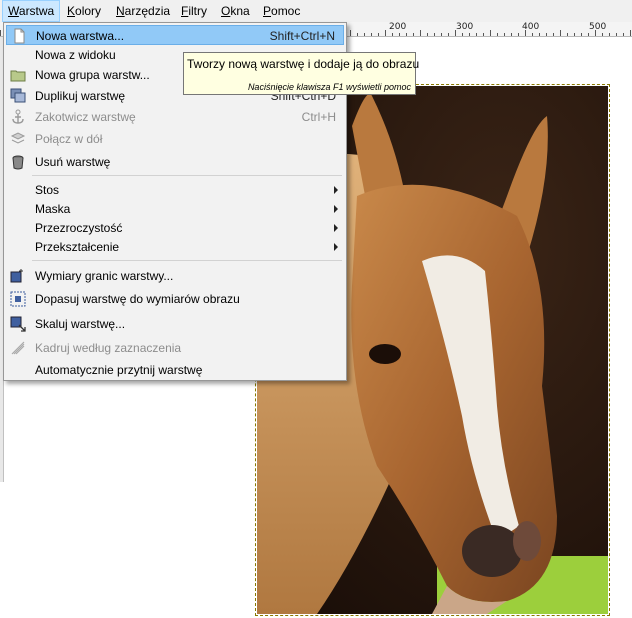 Image resolution: width=632 pixels, height=618 pixels. What do you see at coordinates (80, 96) in the screenshot?
I see `menu-item-label: Duplikuj warstwę` at bounding box center [80, 96].